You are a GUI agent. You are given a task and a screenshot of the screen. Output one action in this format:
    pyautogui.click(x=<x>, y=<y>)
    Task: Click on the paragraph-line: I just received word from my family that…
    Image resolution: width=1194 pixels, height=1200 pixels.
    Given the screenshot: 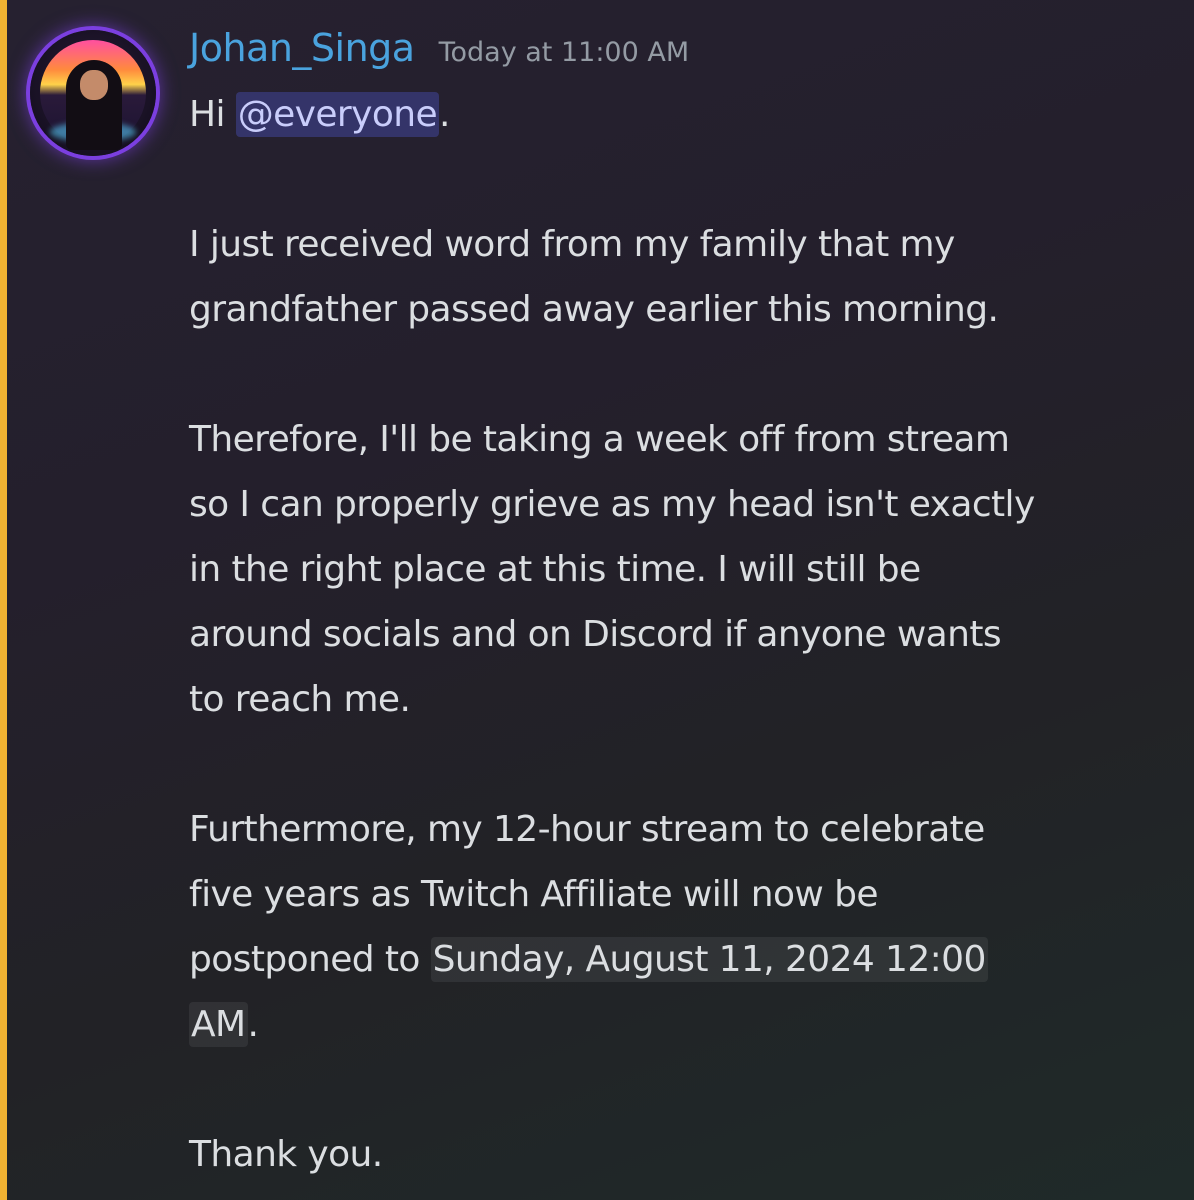 What is the action you would take?
    pyautogui.click(x=572, y=244)
    